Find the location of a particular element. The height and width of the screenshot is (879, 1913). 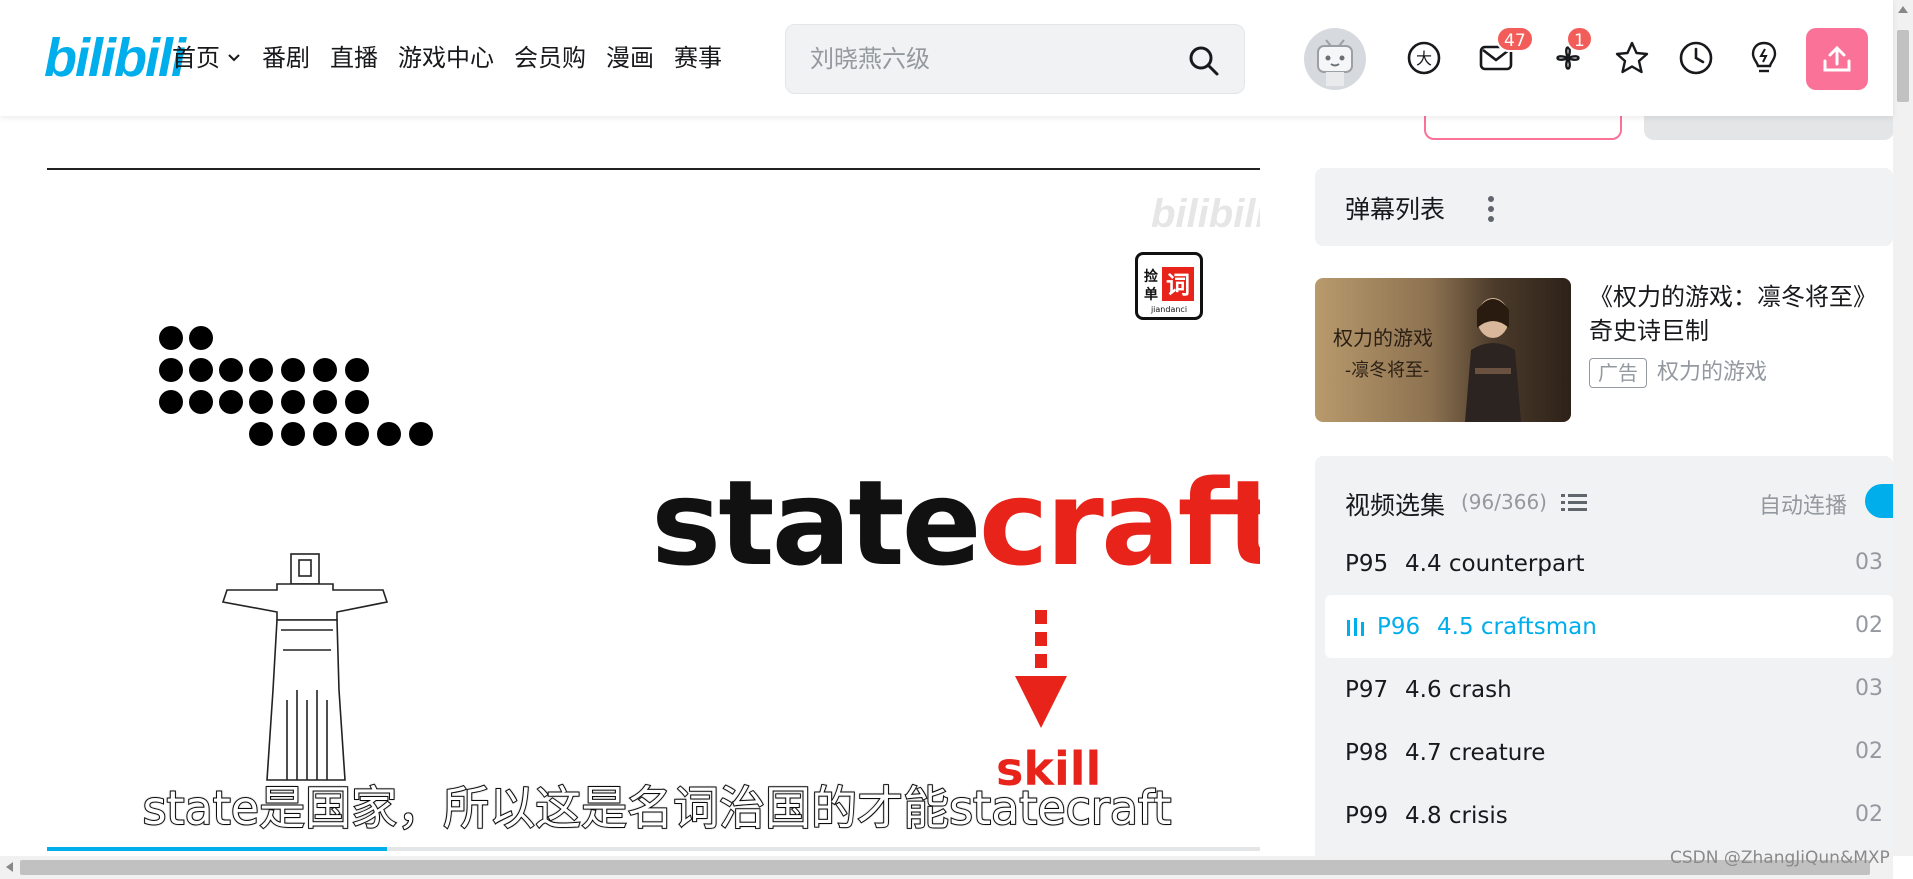

svg-text: 捡 is located at coordinates (1151, 276).